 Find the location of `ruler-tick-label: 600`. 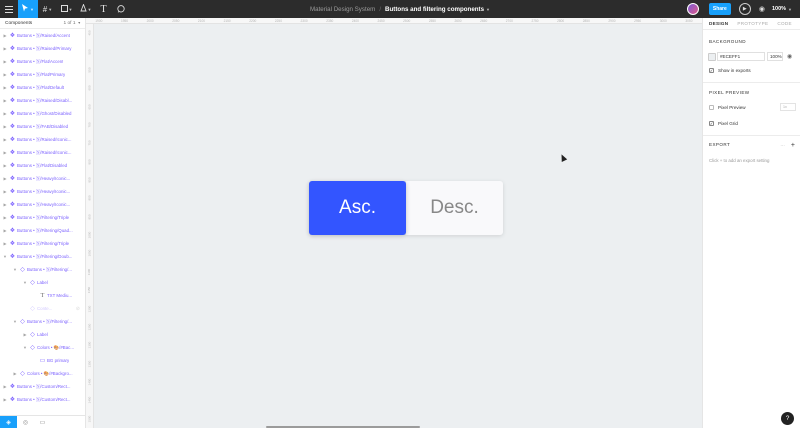

ruler-tick-label: 600 is located at coordinates (89, 88).